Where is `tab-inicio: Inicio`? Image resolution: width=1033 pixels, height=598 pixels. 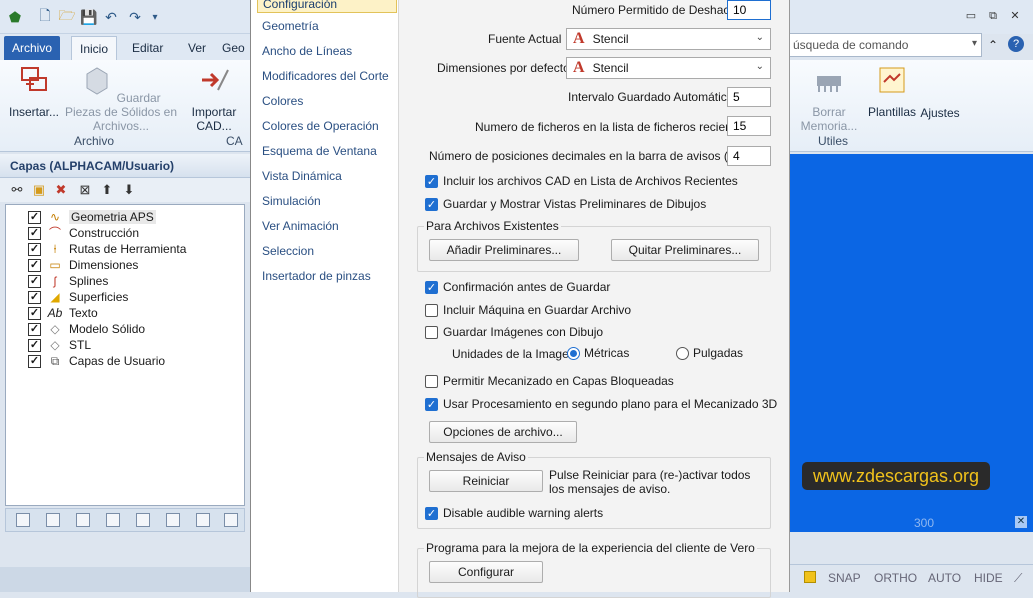
tab-inicio: Inicio is located at coordinates (94, 48).